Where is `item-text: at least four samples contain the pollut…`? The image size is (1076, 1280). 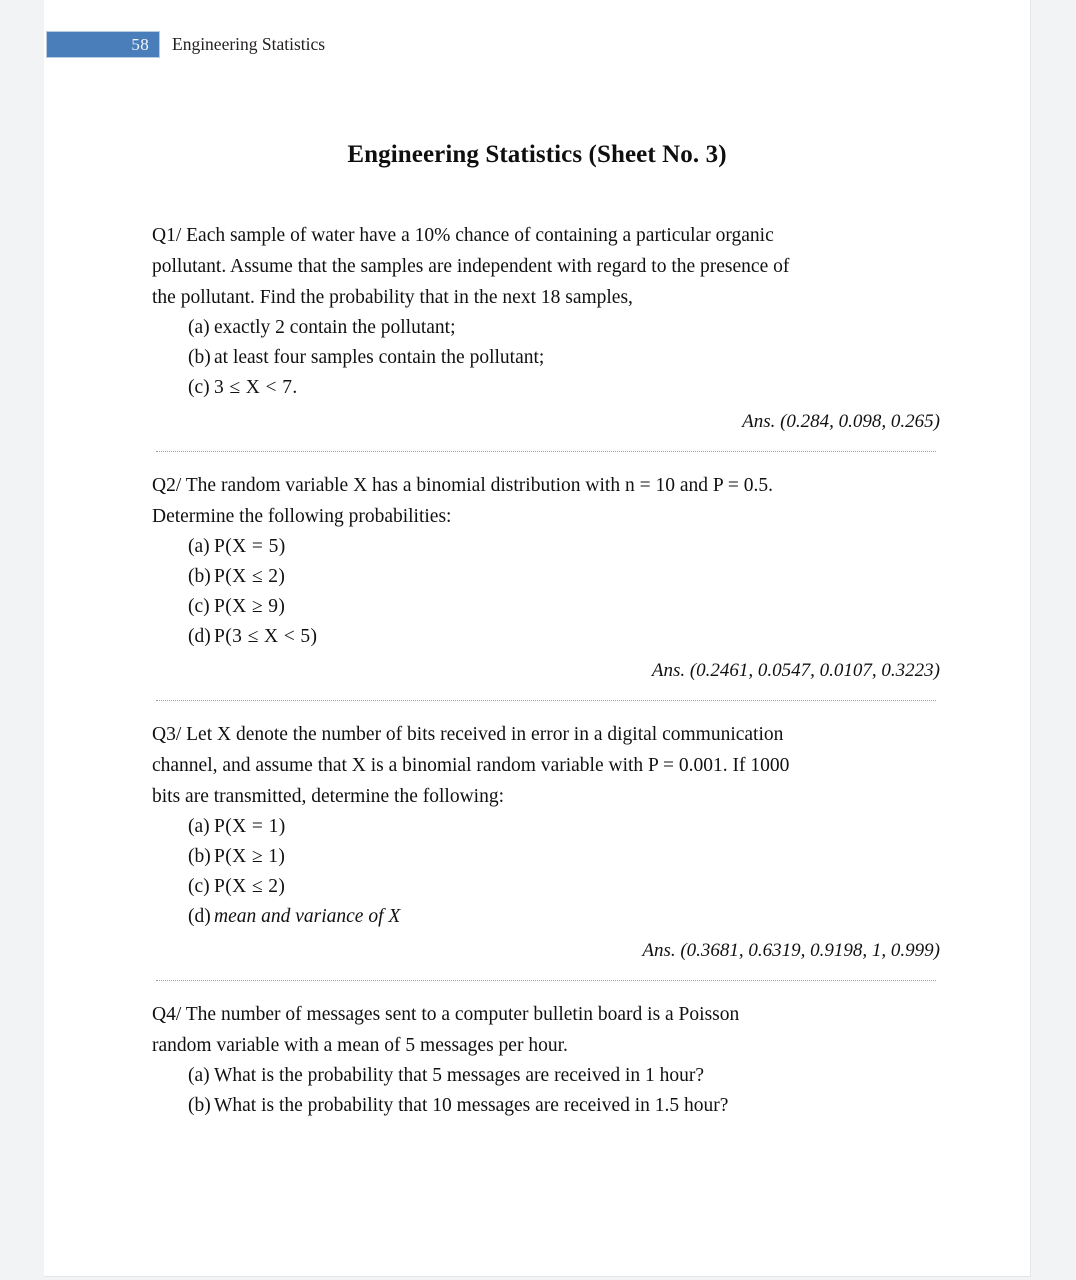 item-text: at least four samples contain the pollut… is located at coordinates (379, 357).